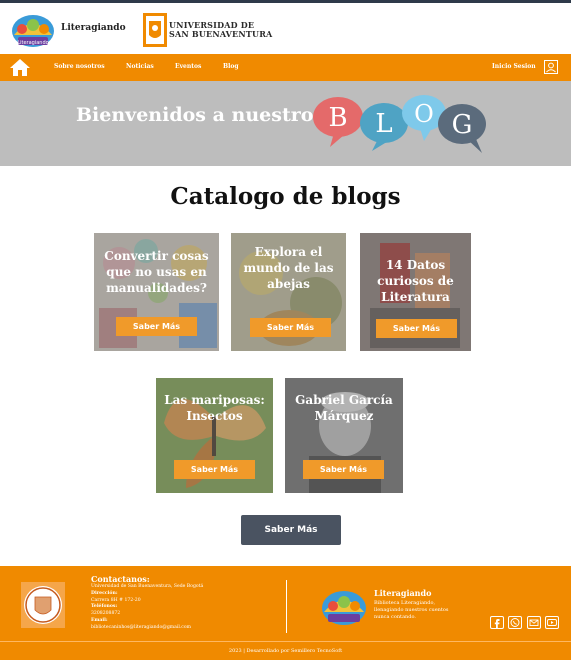 The image size is (571, 660). Describe the element at coordinates (221, 34) in the screenshot. I see `university-line-2: SAN BUENAVENTURA` at that location.